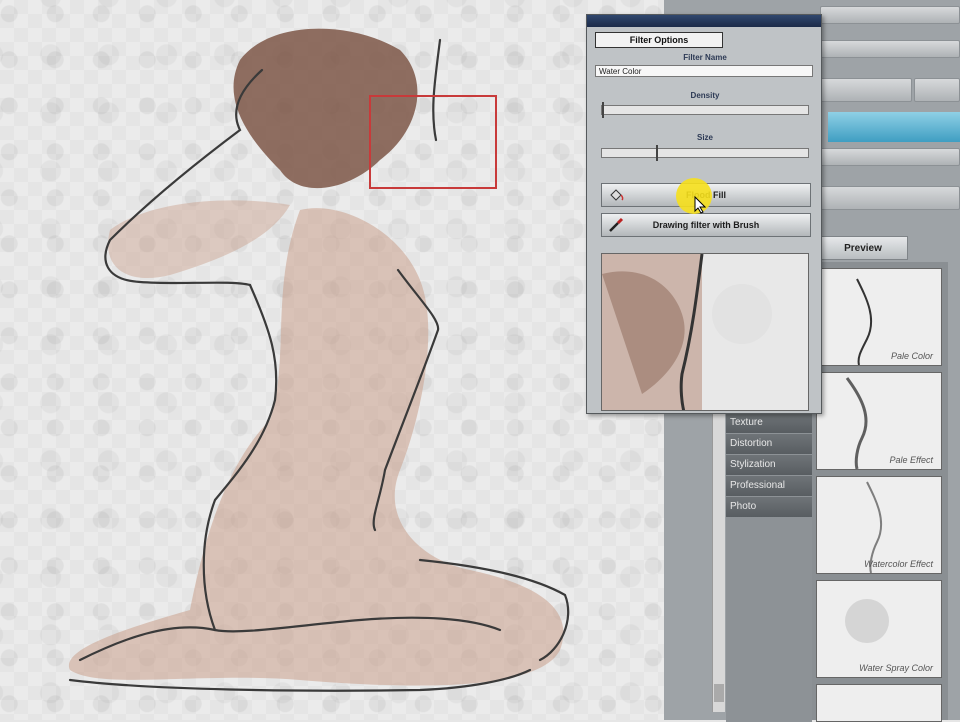 The image size is (960, 722). What do you see at coordinates (937, 90) in the screenshot?
I see `grid-icon` at bounding box center [937, 90].